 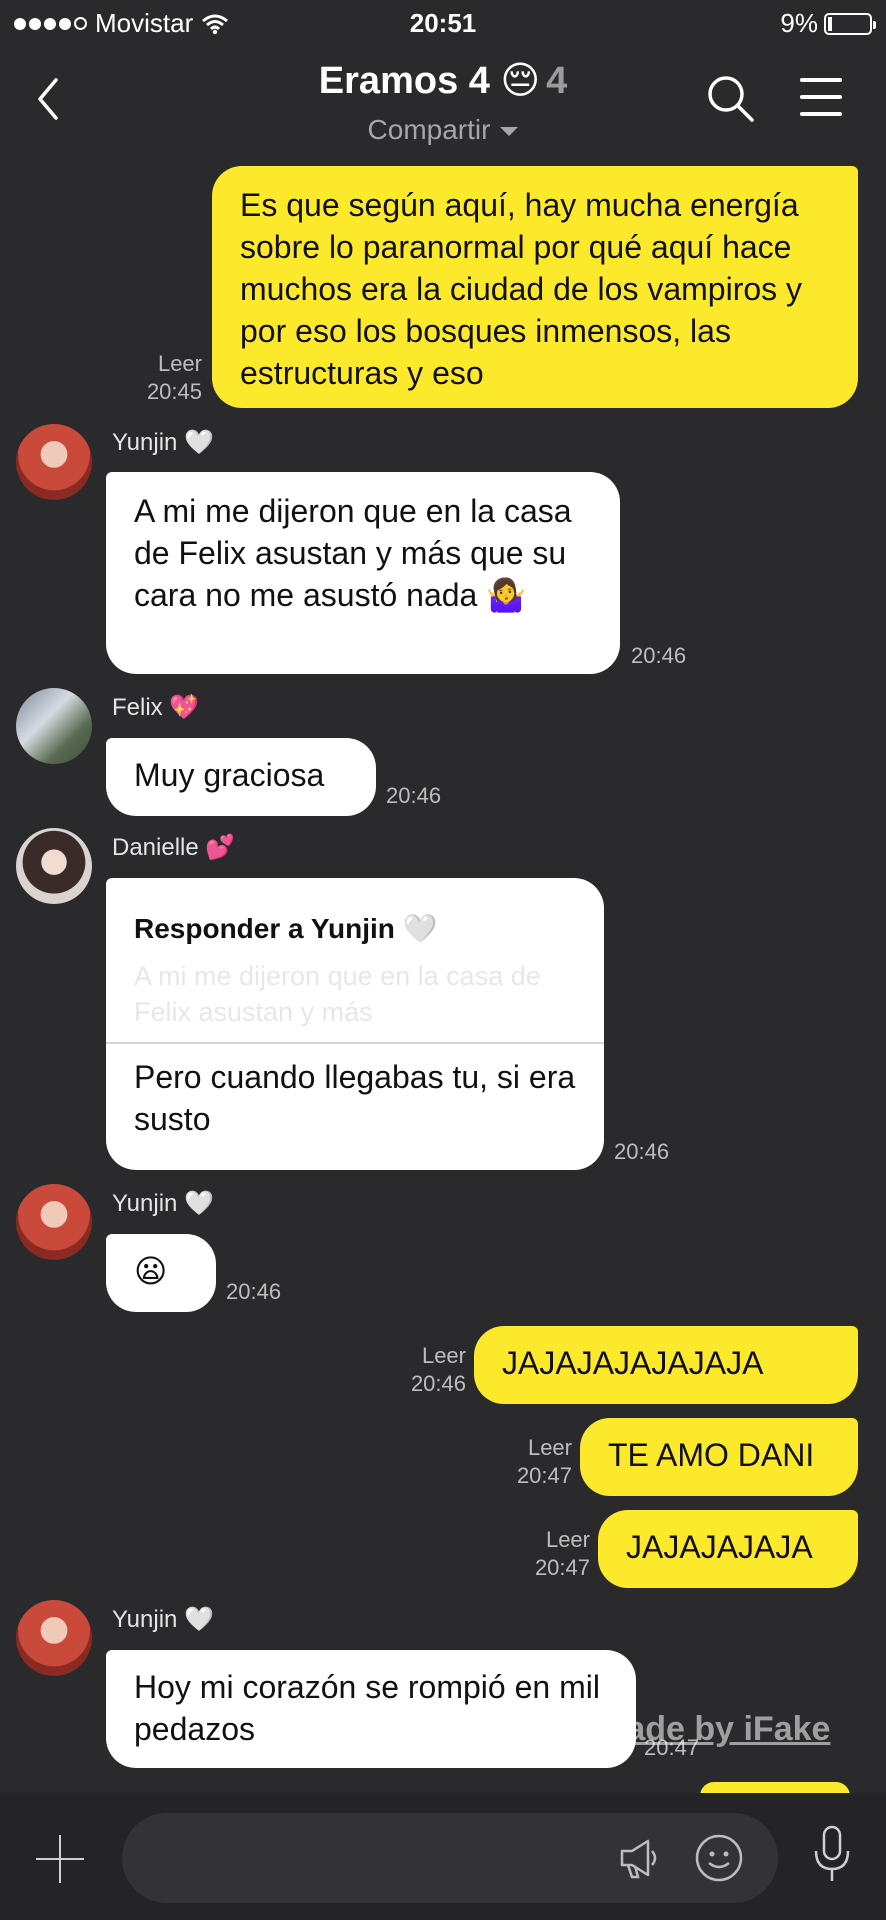 What do you see at coordinates (850, 23) in the screenshot?
I see `battery-icon` at bounding box center [850, 23].